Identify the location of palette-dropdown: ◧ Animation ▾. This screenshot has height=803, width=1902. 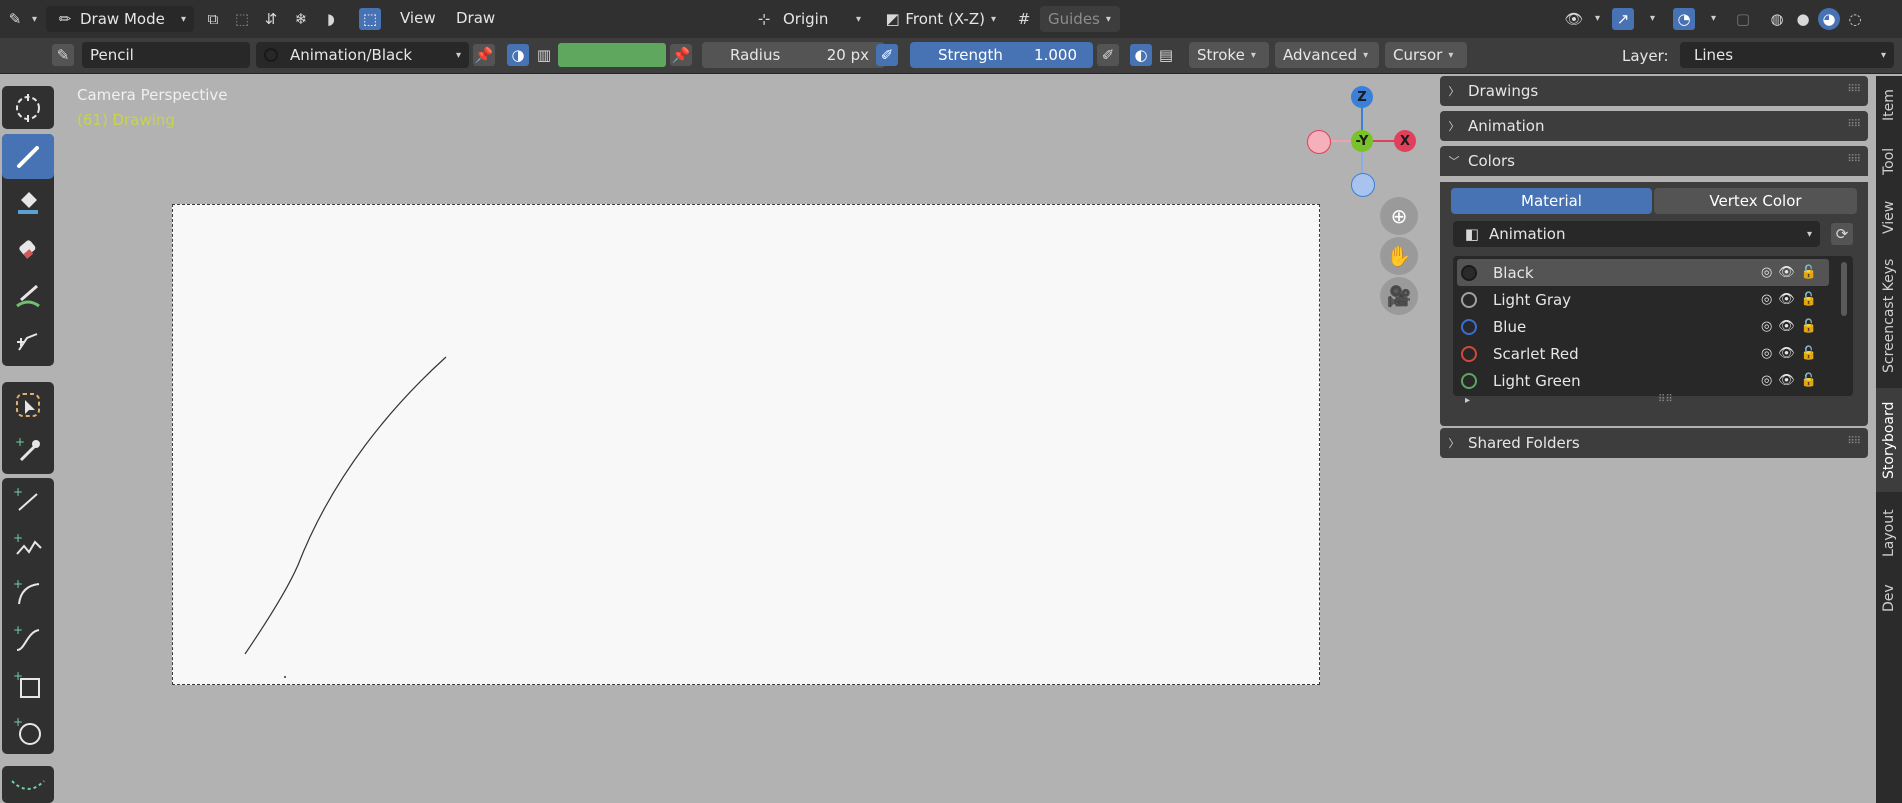
(1636, 234).